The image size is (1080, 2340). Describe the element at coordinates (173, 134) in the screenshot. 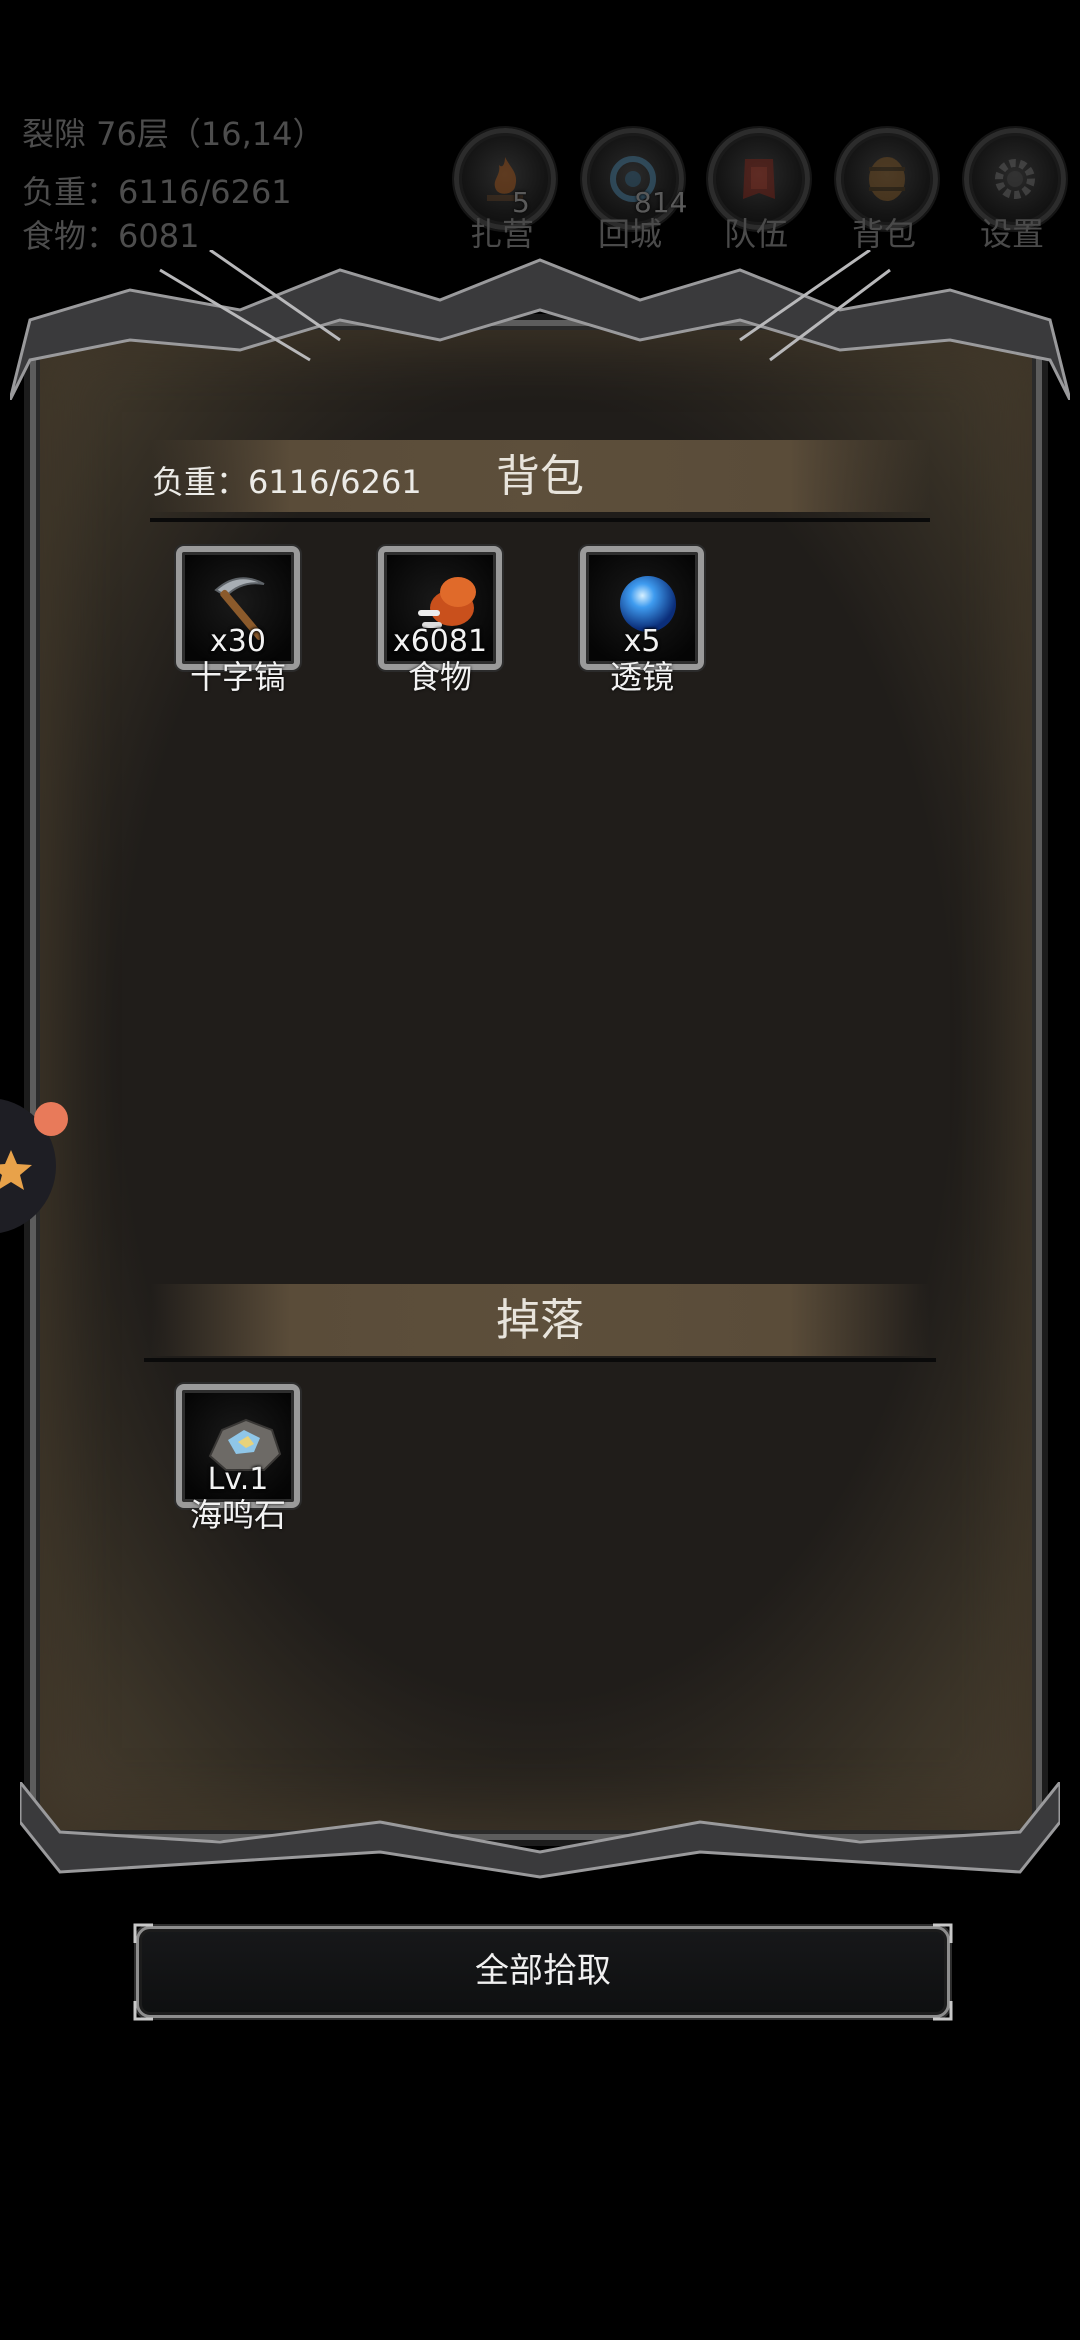

I see `location-label: 裂隙 76层（16,14）` at that location.